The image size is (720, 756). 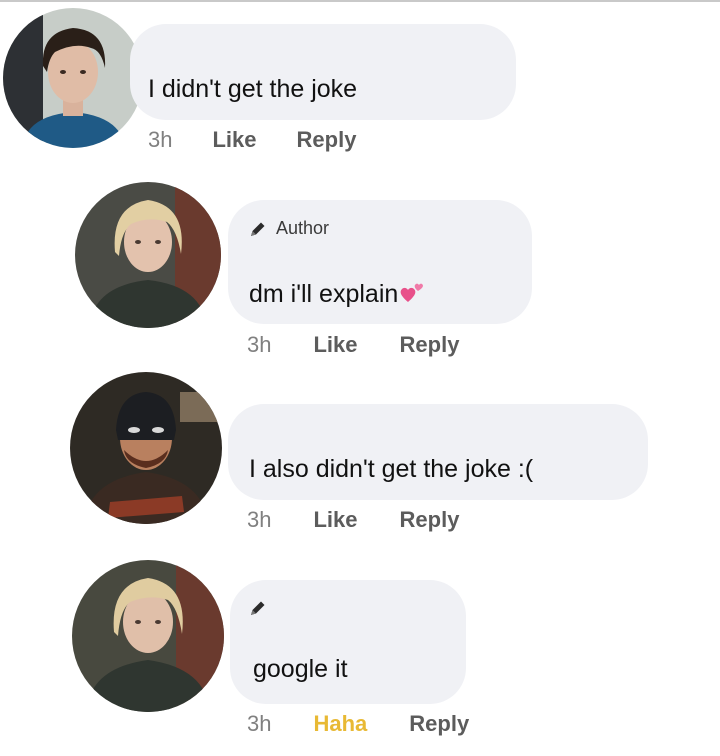 I want to click on author-badge: Author, so click(x=288, y=228).